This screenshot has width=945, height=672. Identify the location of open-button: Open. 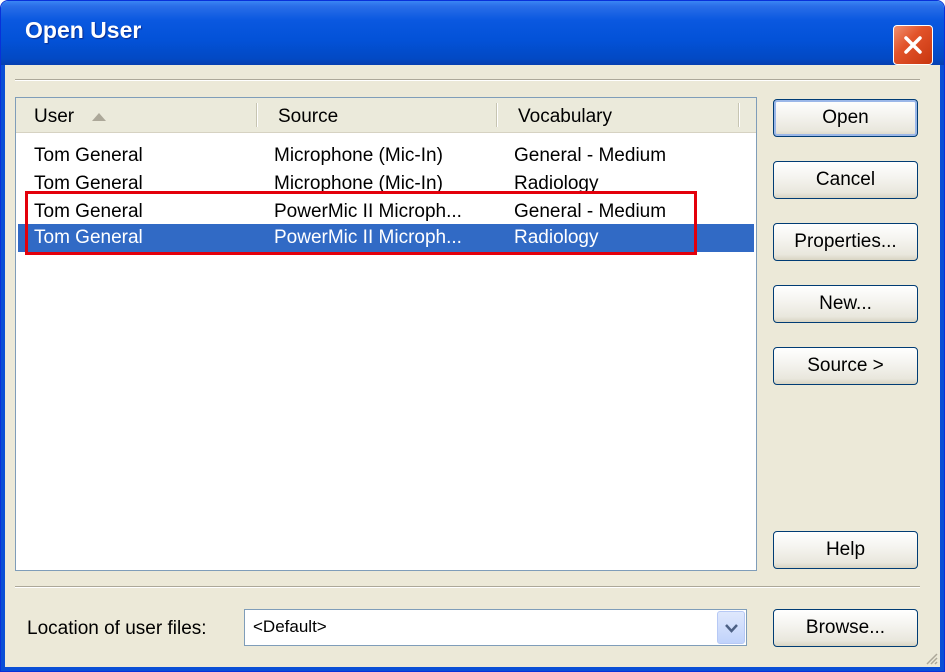
(845, 118).